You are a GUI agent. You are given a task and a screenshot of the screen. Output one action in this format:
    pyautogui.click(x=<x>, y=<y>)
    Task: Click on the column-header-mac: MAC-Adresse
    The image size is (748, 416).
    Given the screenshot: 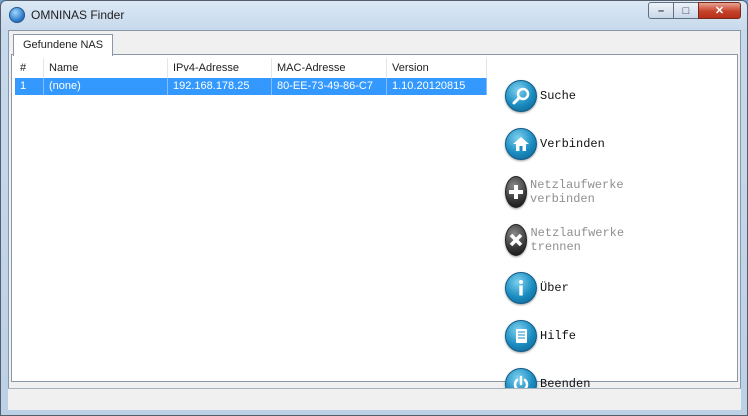 What is the action you would take?
    pyautogui.click(x=329, y=68)
    